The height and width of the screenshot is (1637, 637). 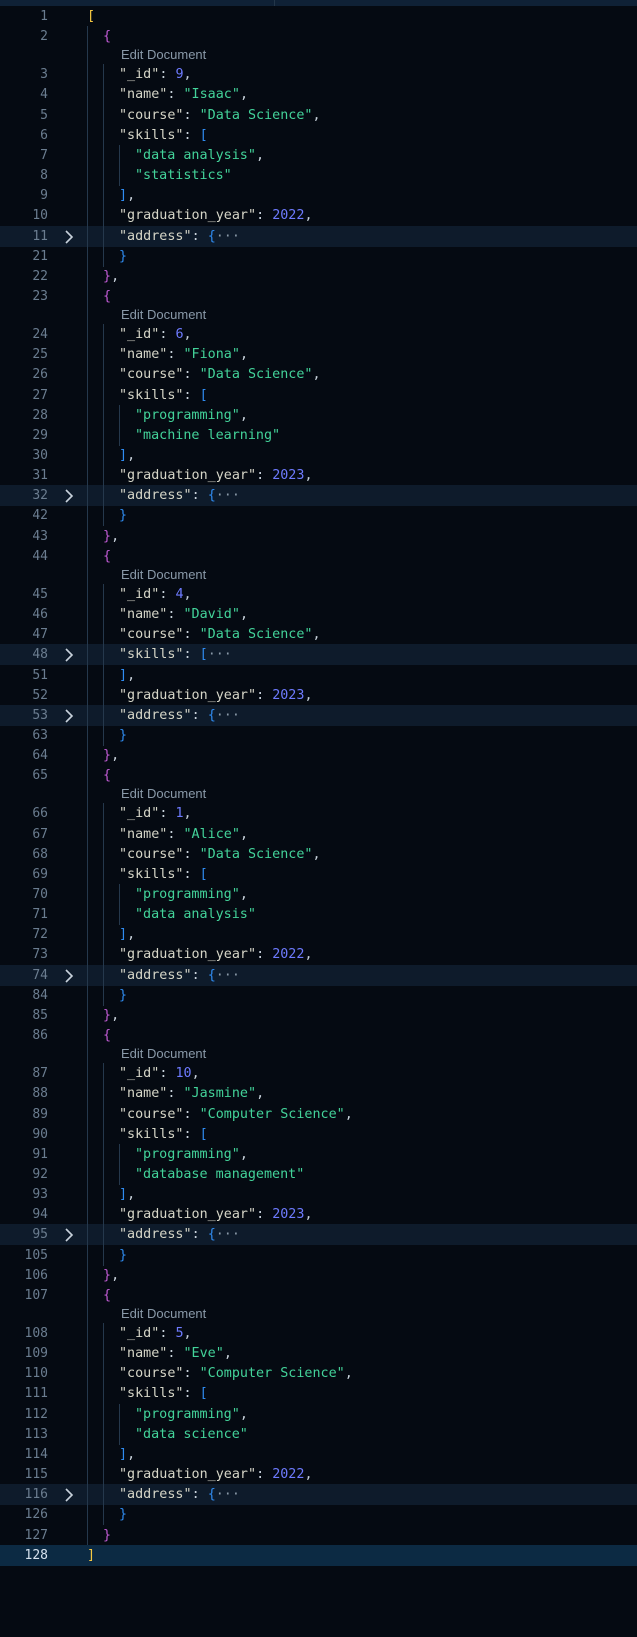 I want to click on code-line-course: 89 "course": "Computer Science",, so click(x=318, y=1114).